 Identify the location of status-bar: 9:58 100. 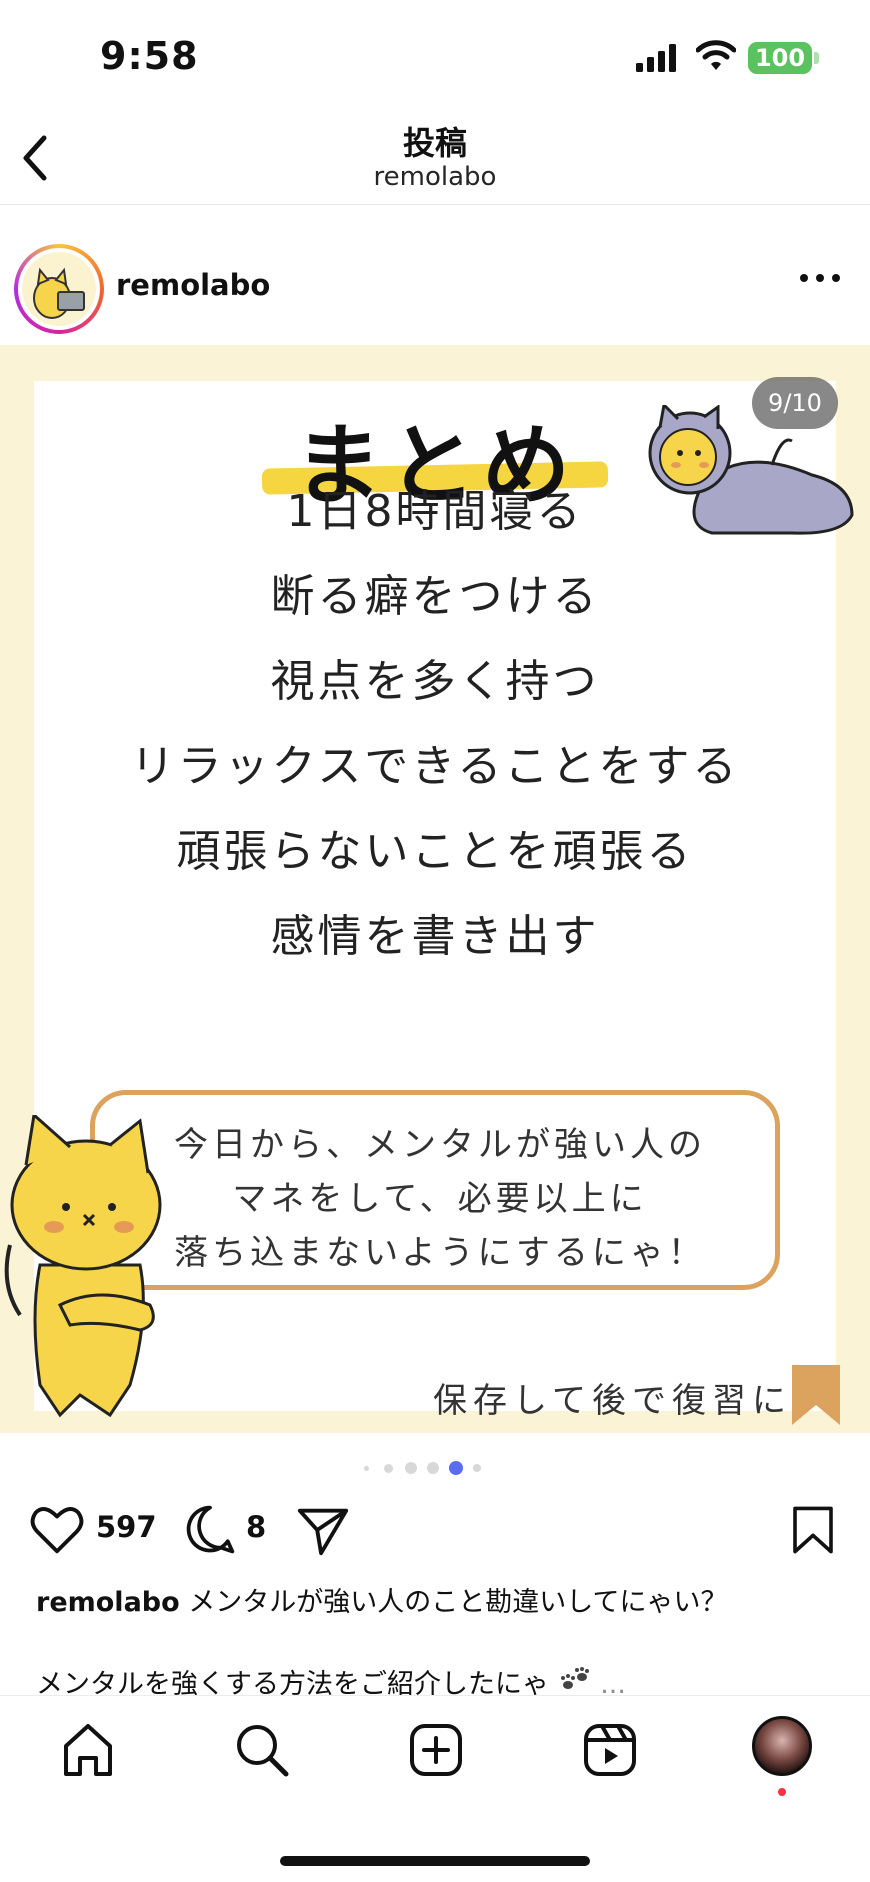
(435, 55).